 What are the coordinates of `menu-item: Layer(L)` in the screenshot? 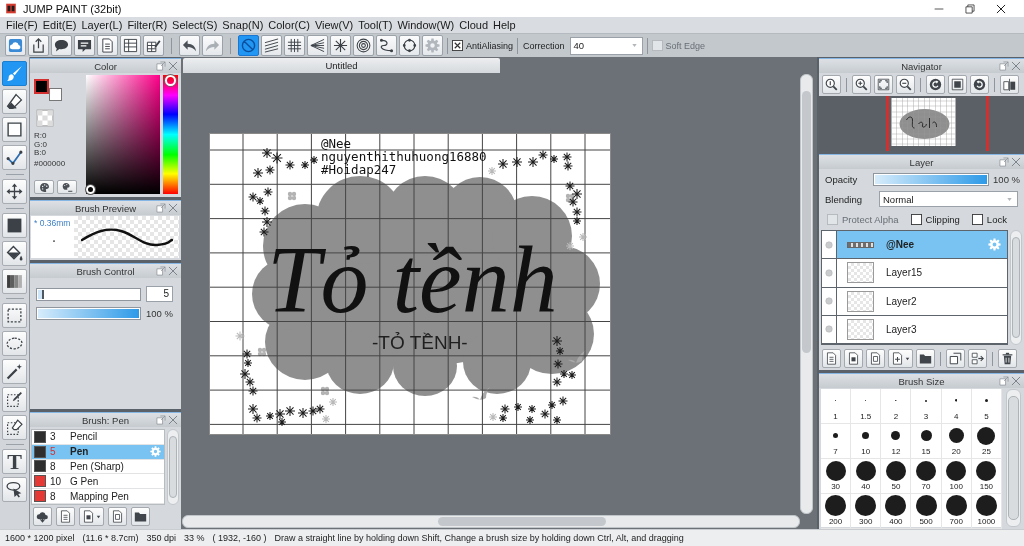 It's located at (102, 25).